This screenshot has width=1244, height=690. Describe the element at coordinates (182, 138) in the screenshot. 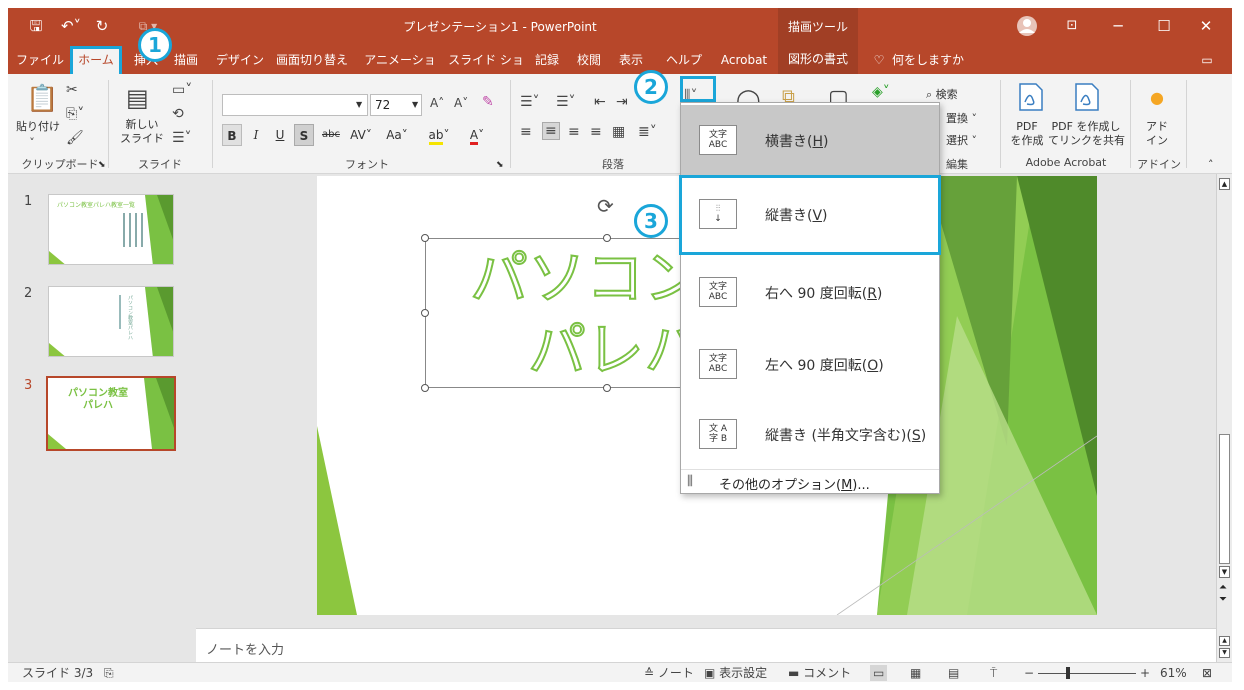

I see `section-icon: ☰˅` at that location.